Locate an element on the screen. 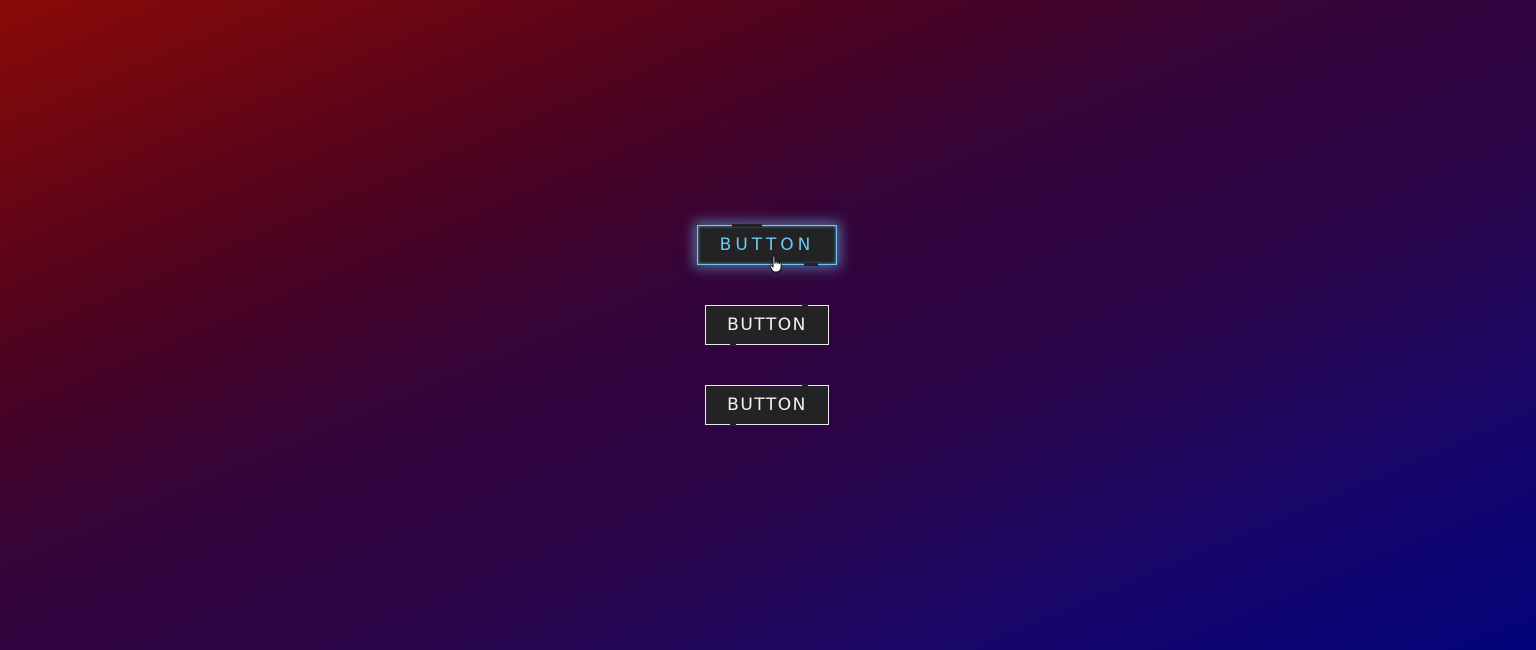 The image size is (1536, 650). glow-button-3: BUTTON is located at coordinates (767, 405).